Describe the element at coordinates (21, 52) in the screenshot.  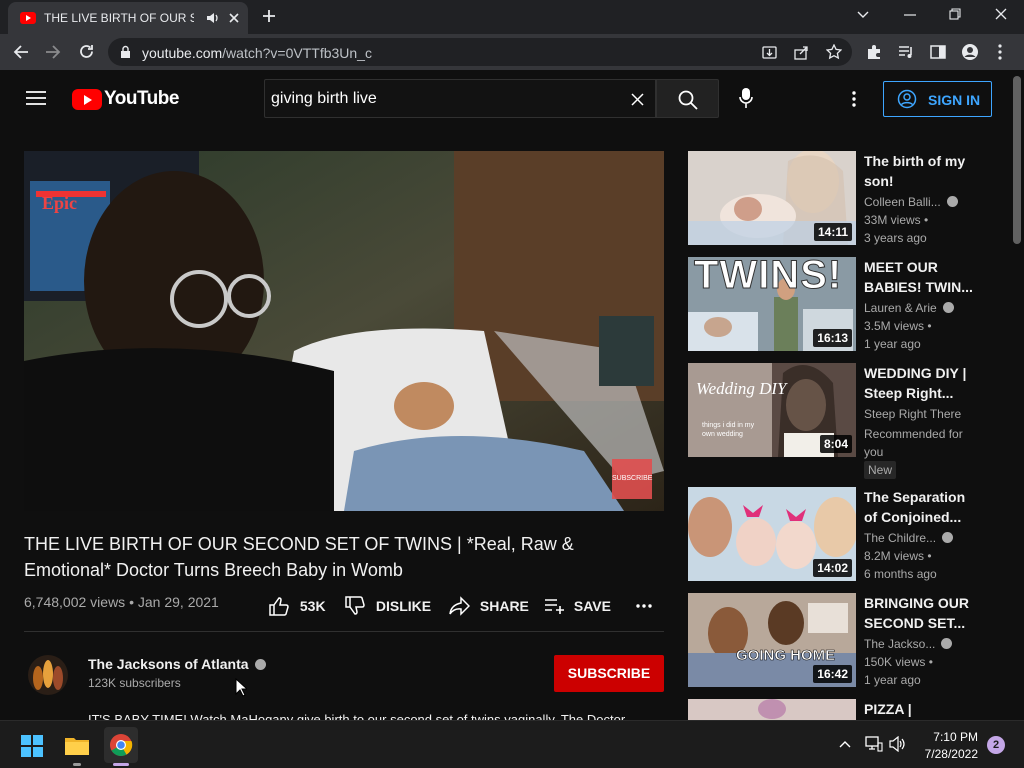
I see `back-arrow-icon` at that location.